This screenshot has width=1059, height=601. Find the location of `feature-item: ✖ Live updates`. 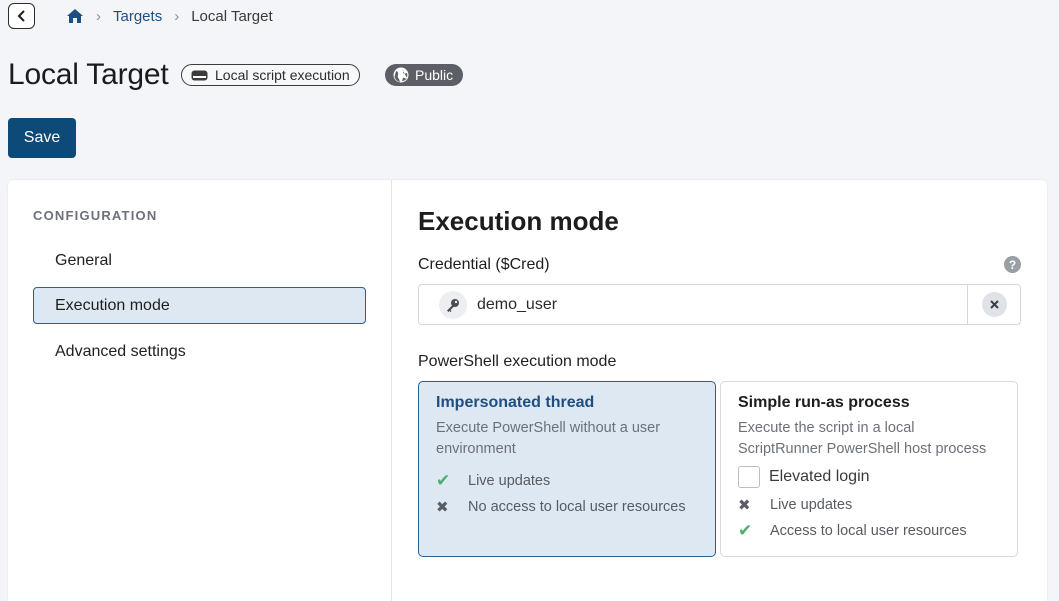

feature-item: ✖ Live updates is located at coordinates (869, 505).